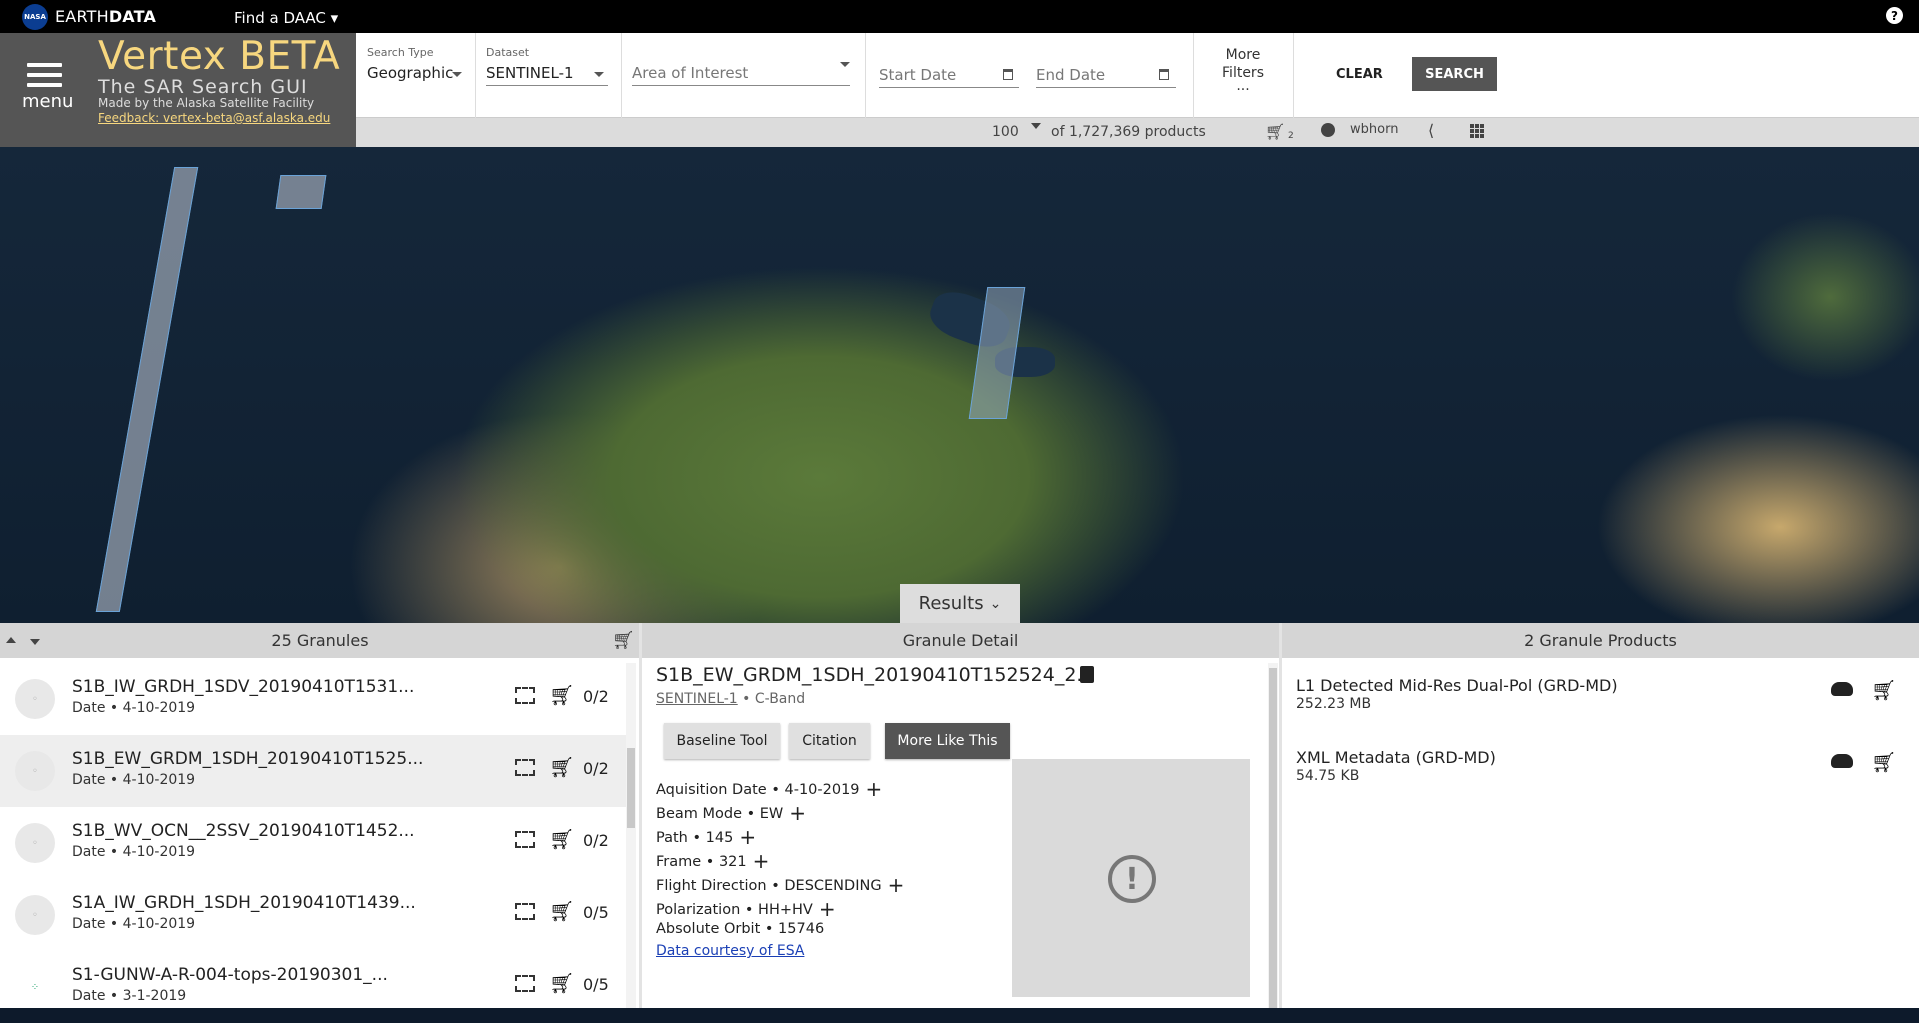  I want to click on account-icon, so click(1328, 130).